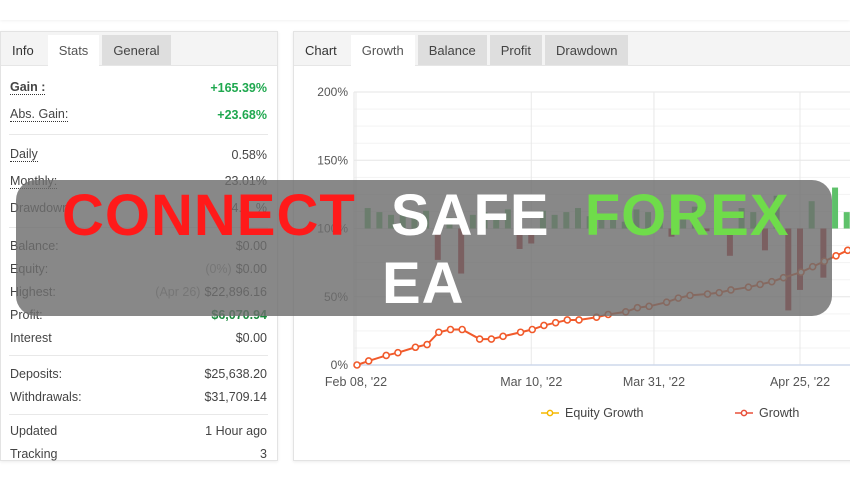  Describe the element at coordinates (550, 413) in the screenshot. I see `equity-growth-legend-icon` at that location.